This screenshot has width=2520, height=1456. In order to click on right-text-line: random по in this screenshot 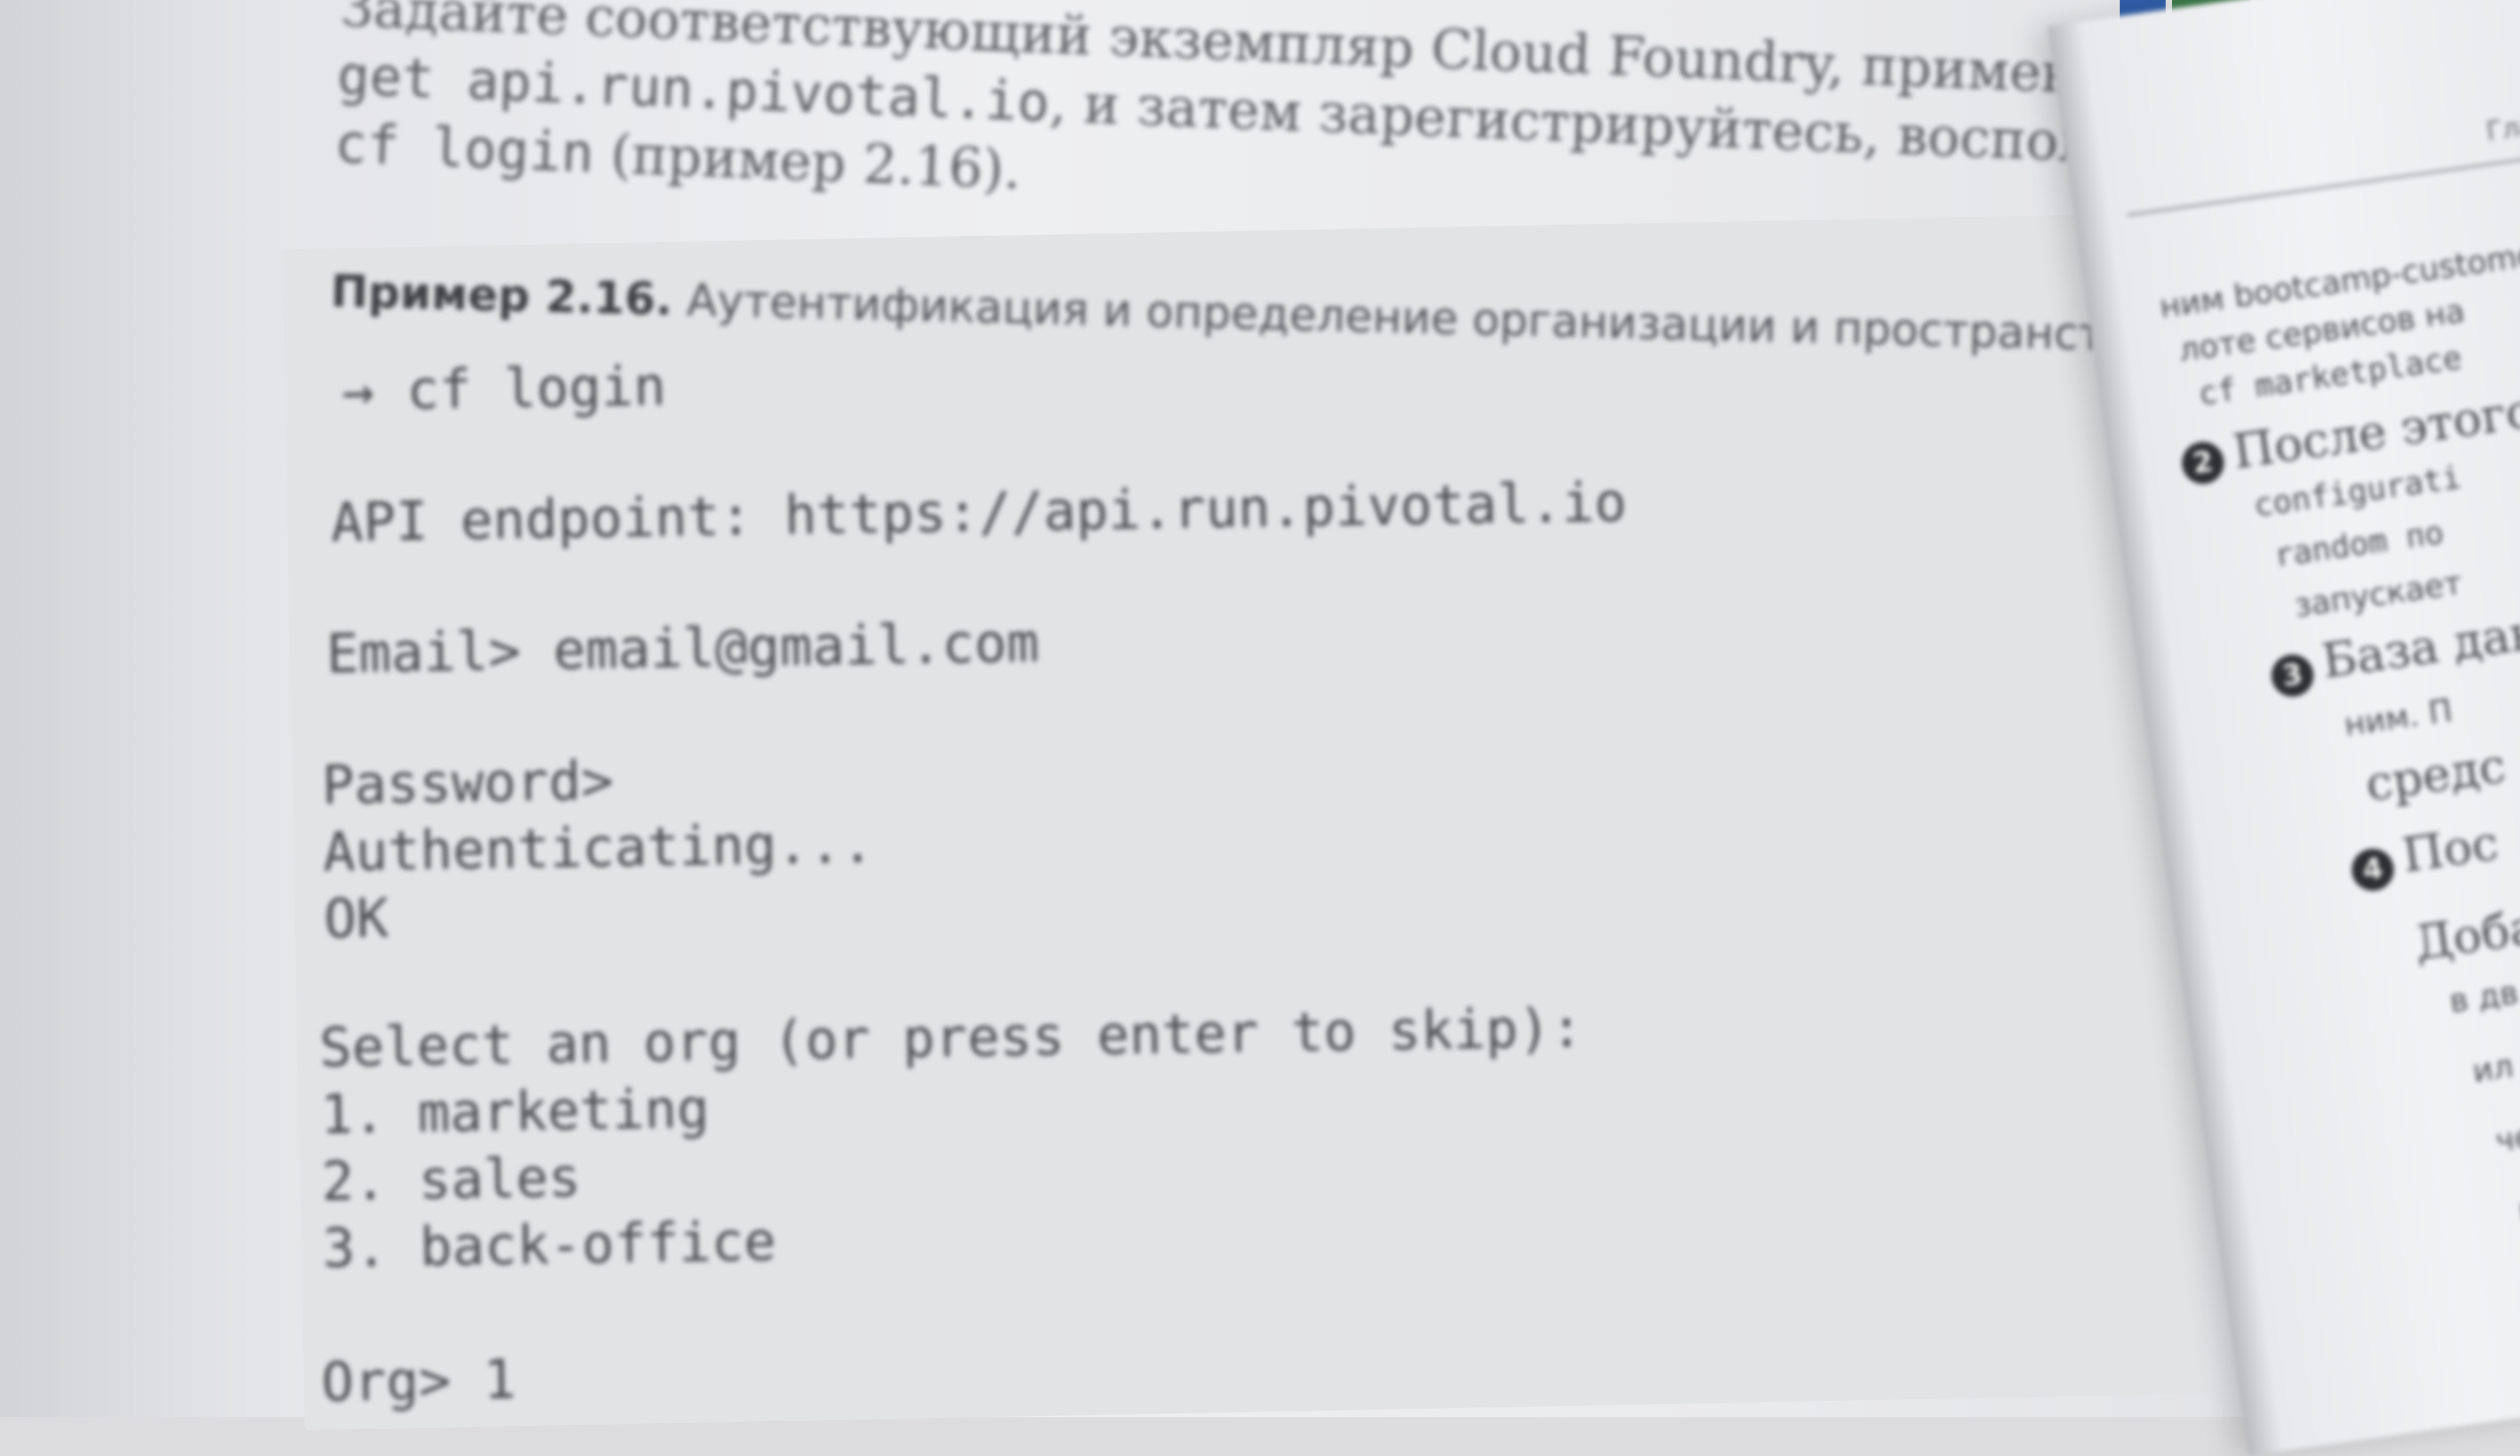, I will do `click(2358, 544)`.